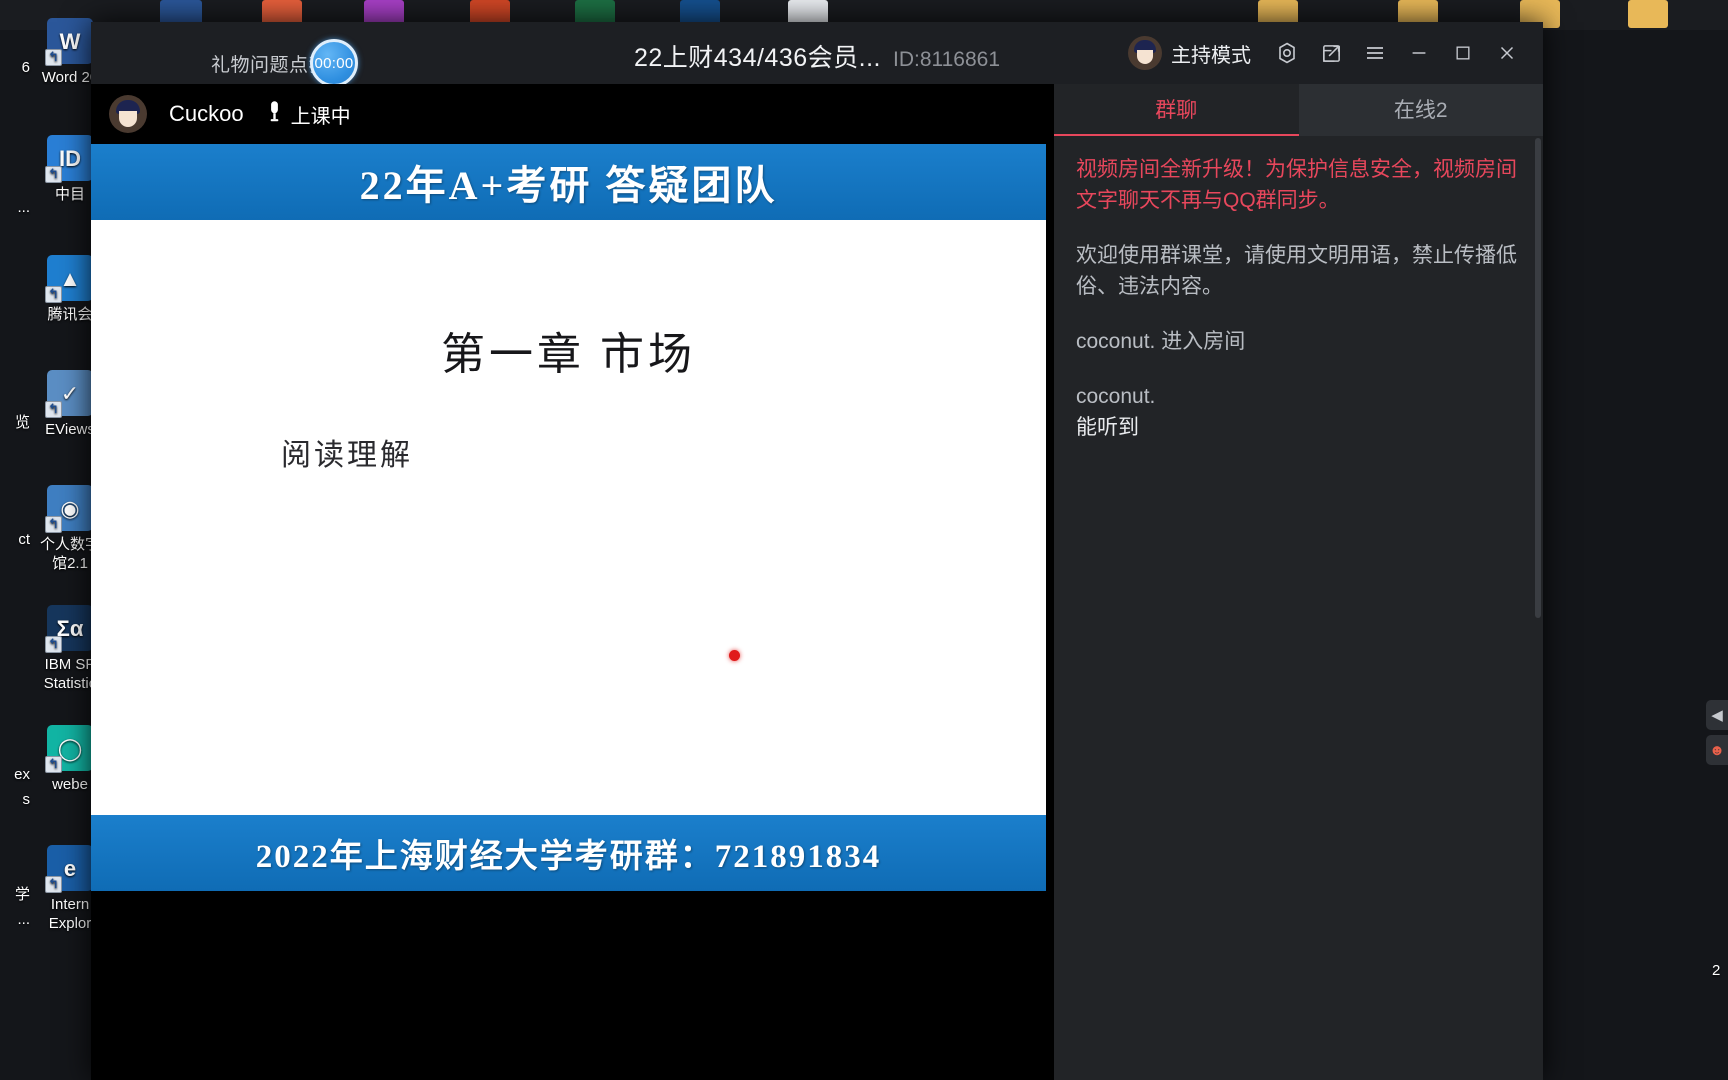 This screenshot has width=1728, height=1080. What do you see at coordinates (572, 114) in the screenshot?
I see `presenter-bar: Cuckoo 上课中` at bounding box center [572, 114].